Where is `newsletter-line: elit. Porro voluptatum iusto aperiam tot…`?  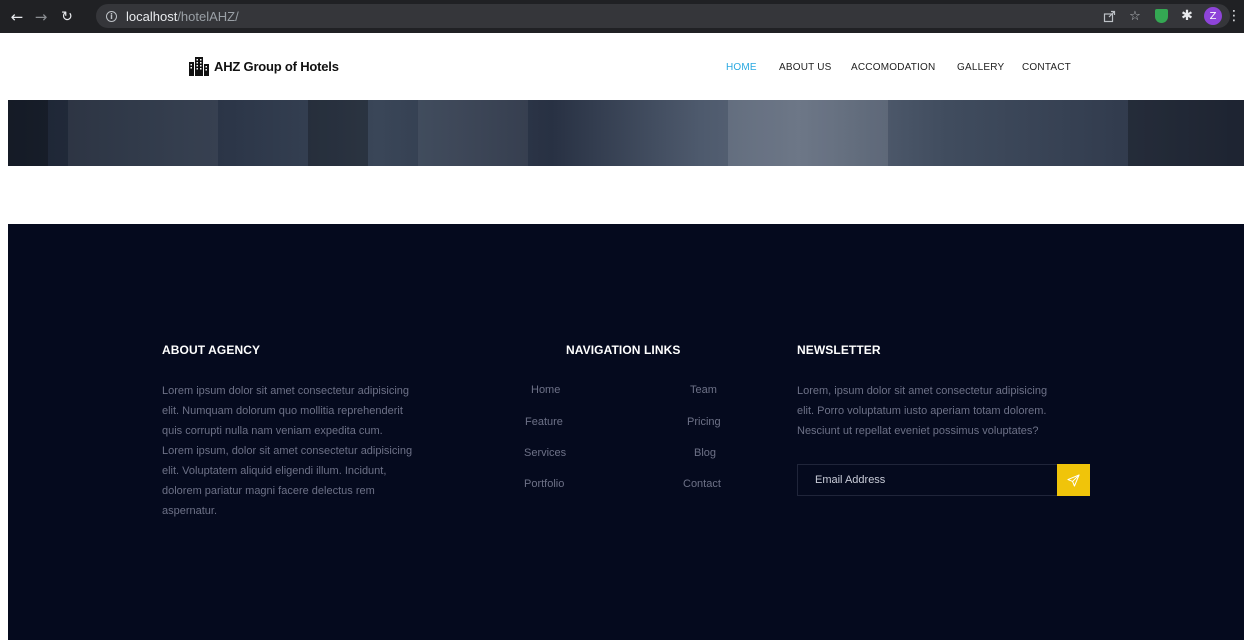 newsletter-line: elit. Porro voluptatum iusto aperiam tot… is located at coordinates (922, 411).